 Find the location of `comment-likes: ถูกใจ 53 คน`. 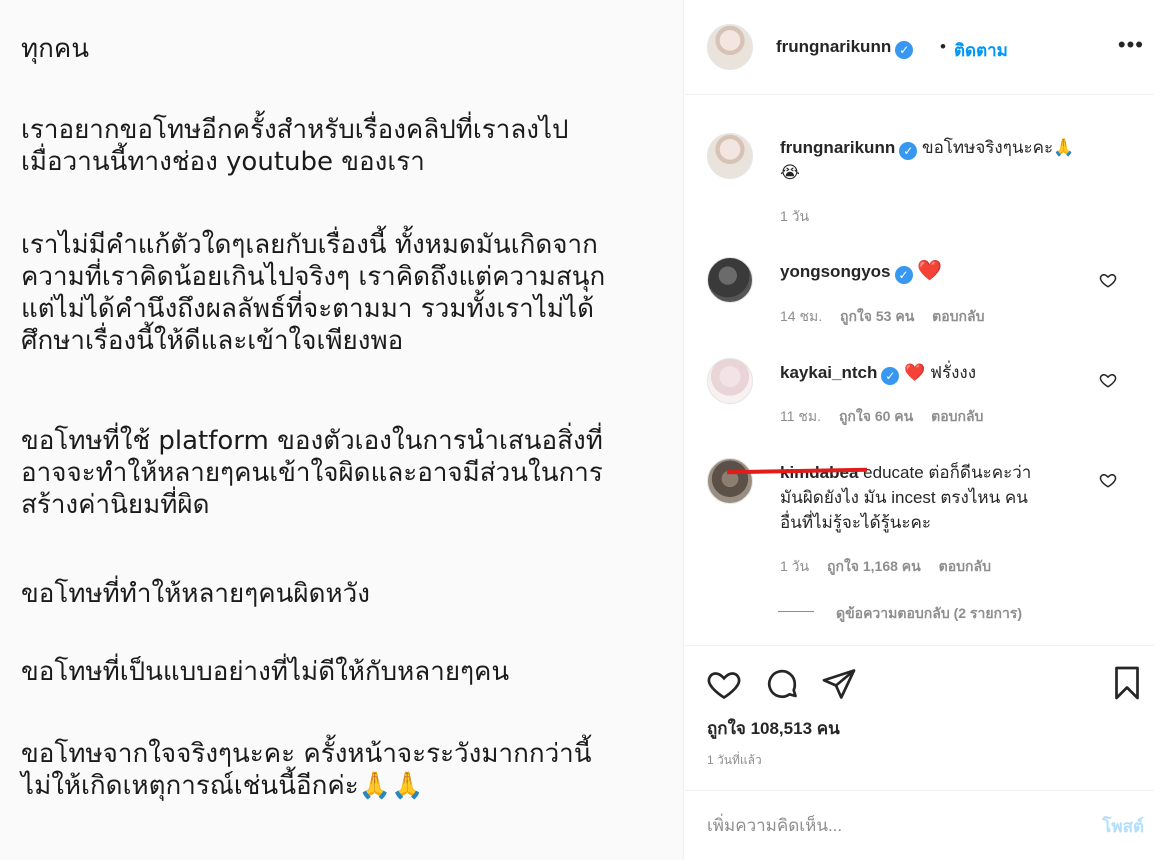

comment-likes: ถูกใจ 53 คน is located at coordinates (877, 316).